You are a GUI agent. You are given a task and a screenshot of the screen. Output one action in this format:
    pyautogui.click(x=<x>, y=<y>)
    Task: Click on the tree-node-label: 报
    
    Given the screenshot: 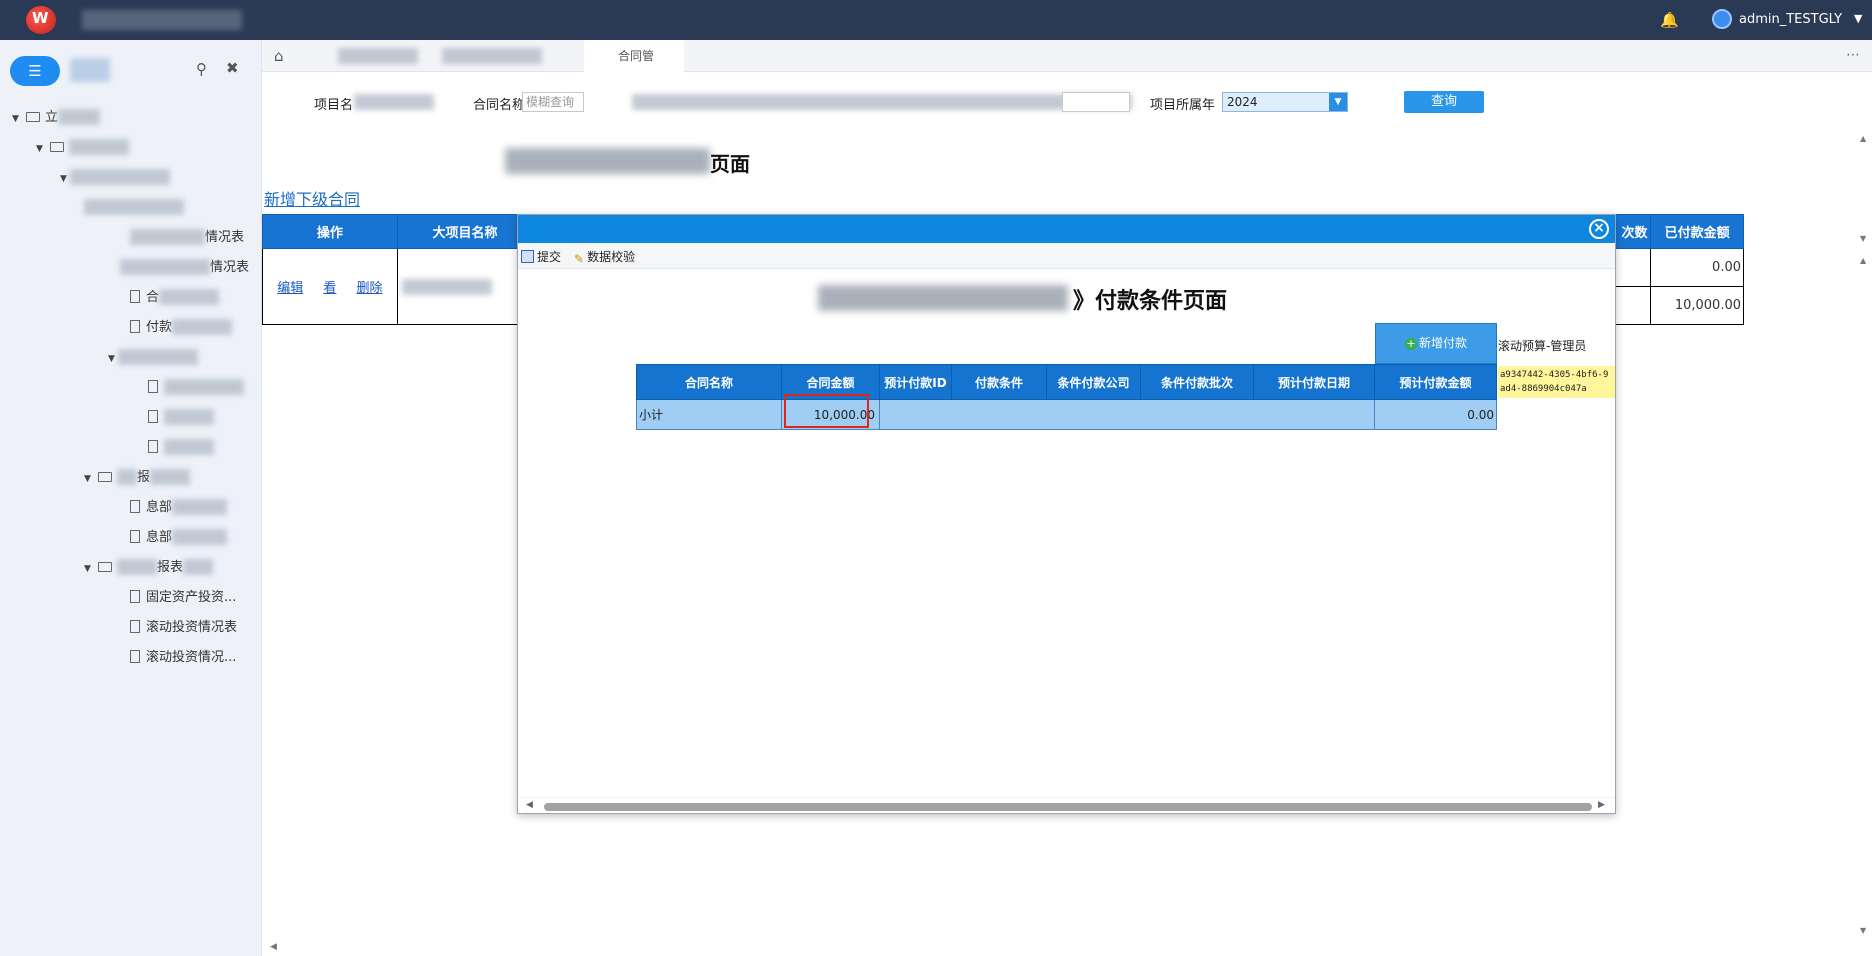 What is the action you would take?
    pyautogui.click(x=144, y=477)
    